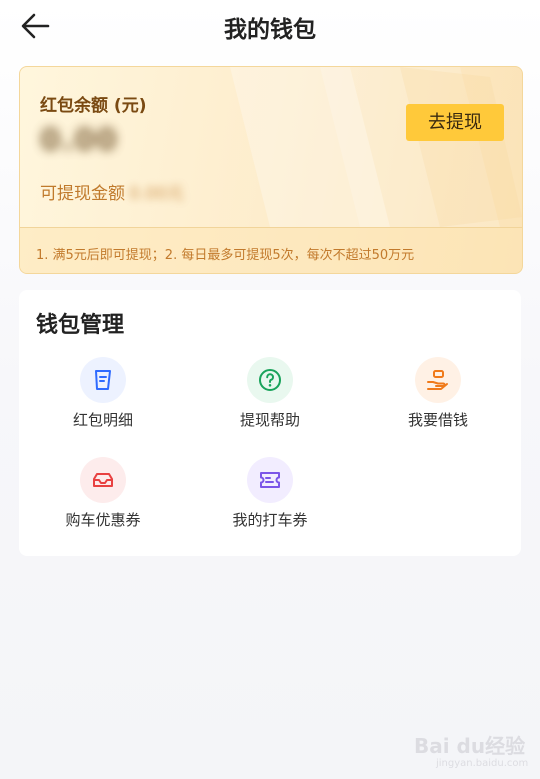 This screenshot has height=779, width=540. What do you see at coordinates (82, 194) in the screenshot?
I see `withdrawable-label: 可提现金额` at bounding box center [82, 194].